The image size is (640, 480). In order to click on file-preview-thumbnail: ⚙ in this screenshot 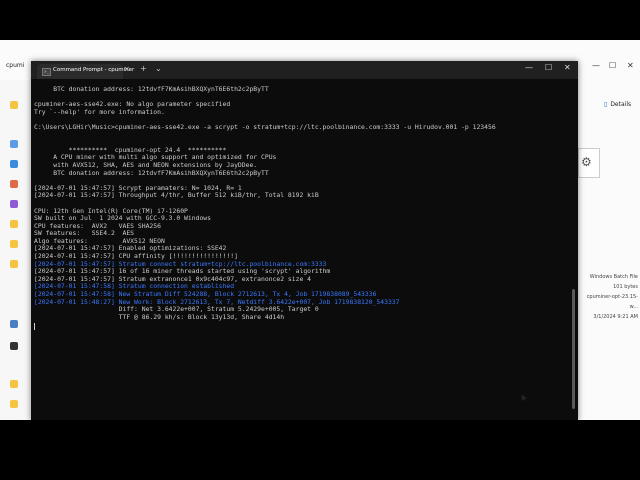, I will do `click(589, 163)`.